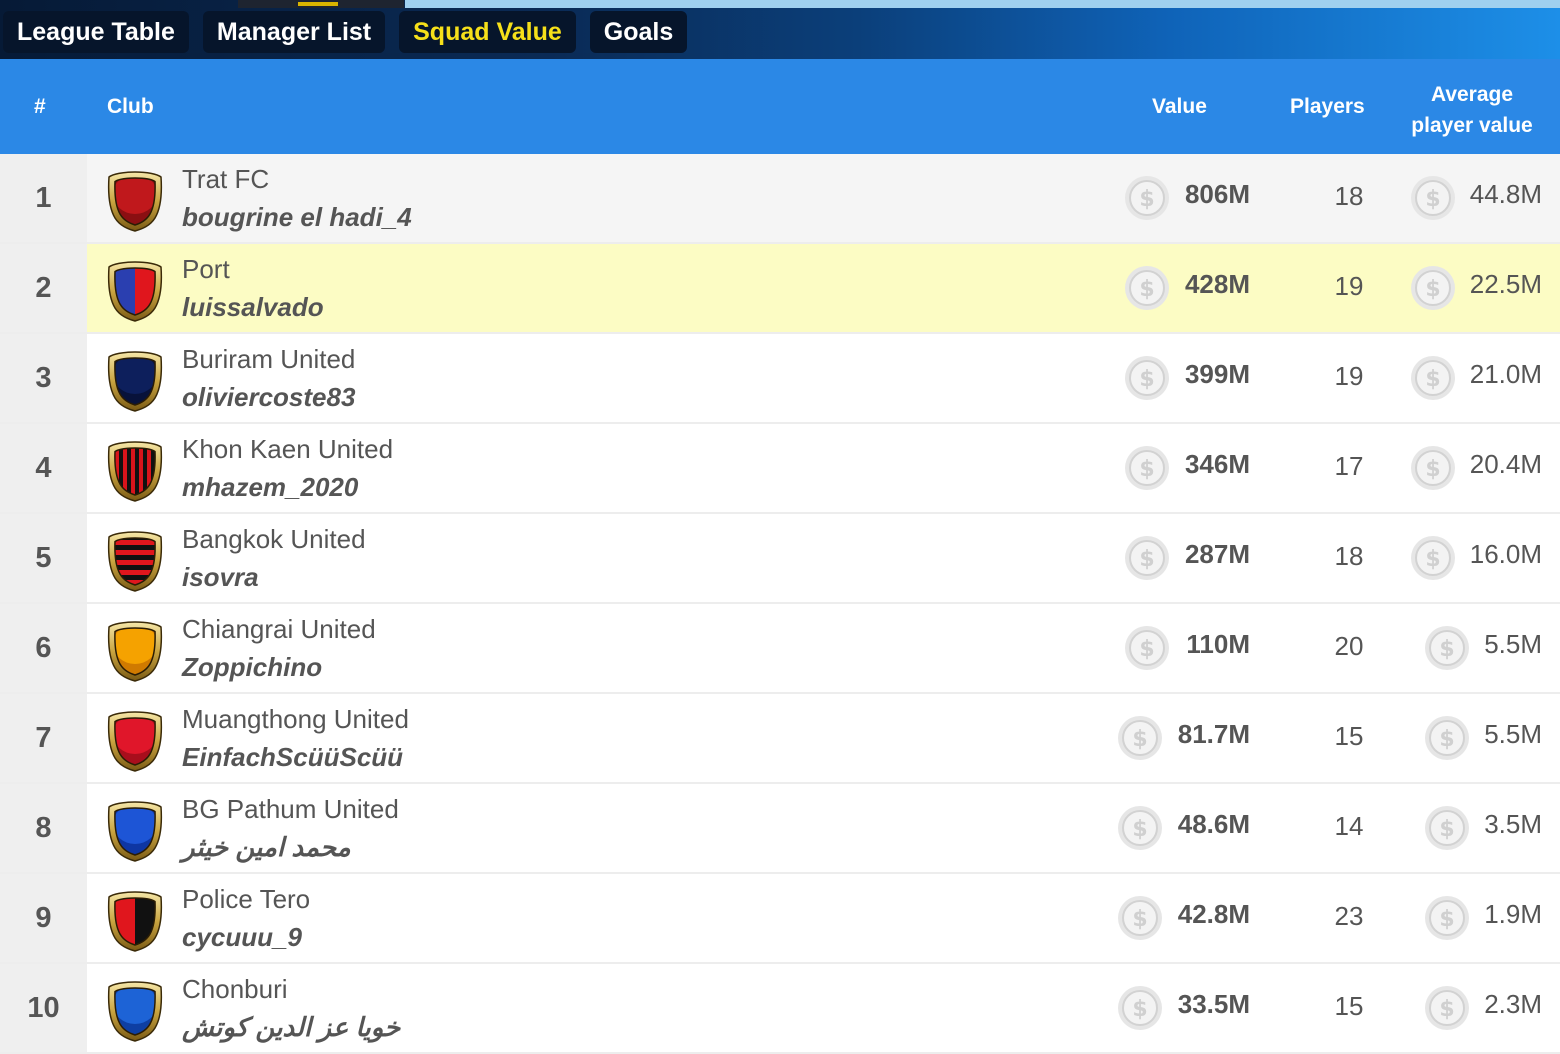 The image size is (1560, 1054). Describe the element at coordinates (982, 4) in the screenshot. I see `header-banner-strip` at that location.